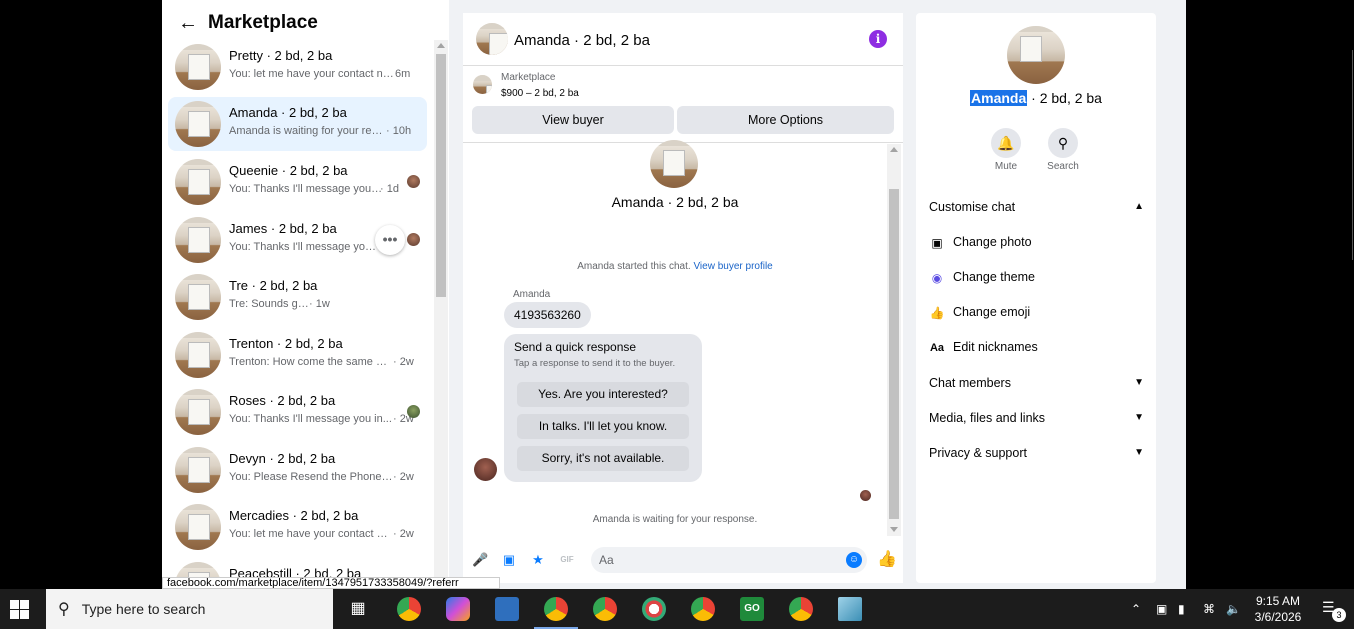 The image size is (1354, 629). I want to click on conversation-name: Pretty · 2 bd, 2 ba, so click(281, 55).